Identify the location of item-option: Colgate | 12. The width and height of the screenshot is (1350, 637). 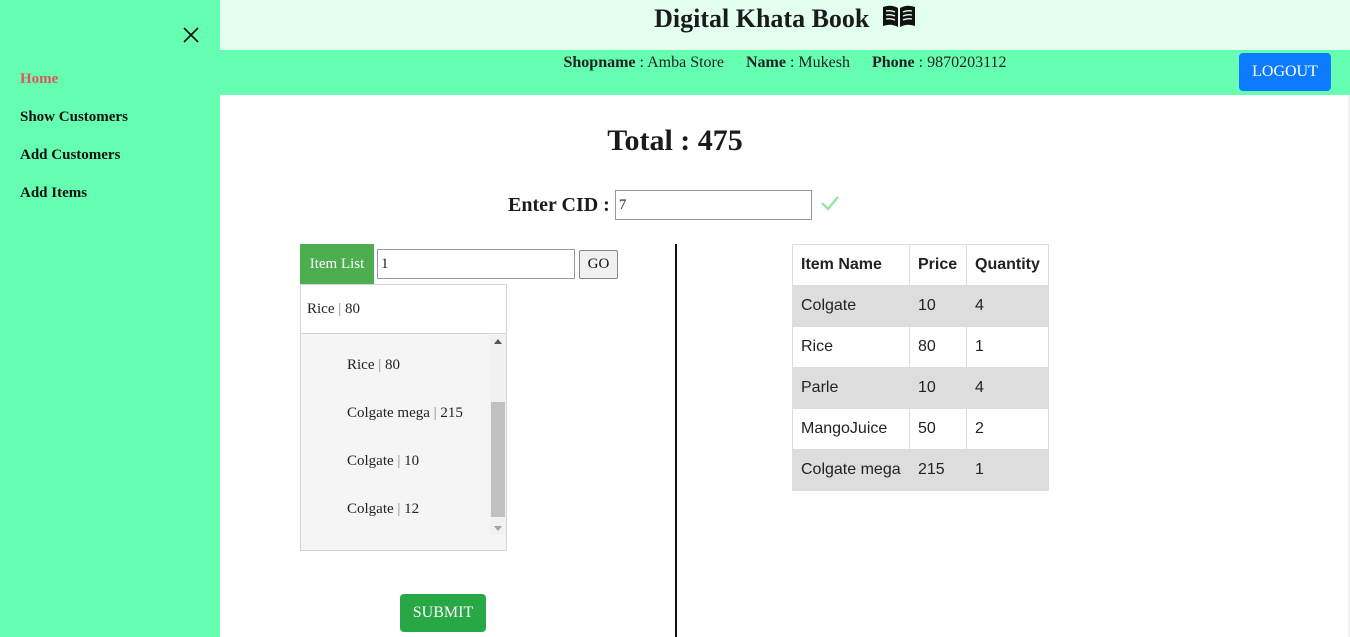
(383, 509).